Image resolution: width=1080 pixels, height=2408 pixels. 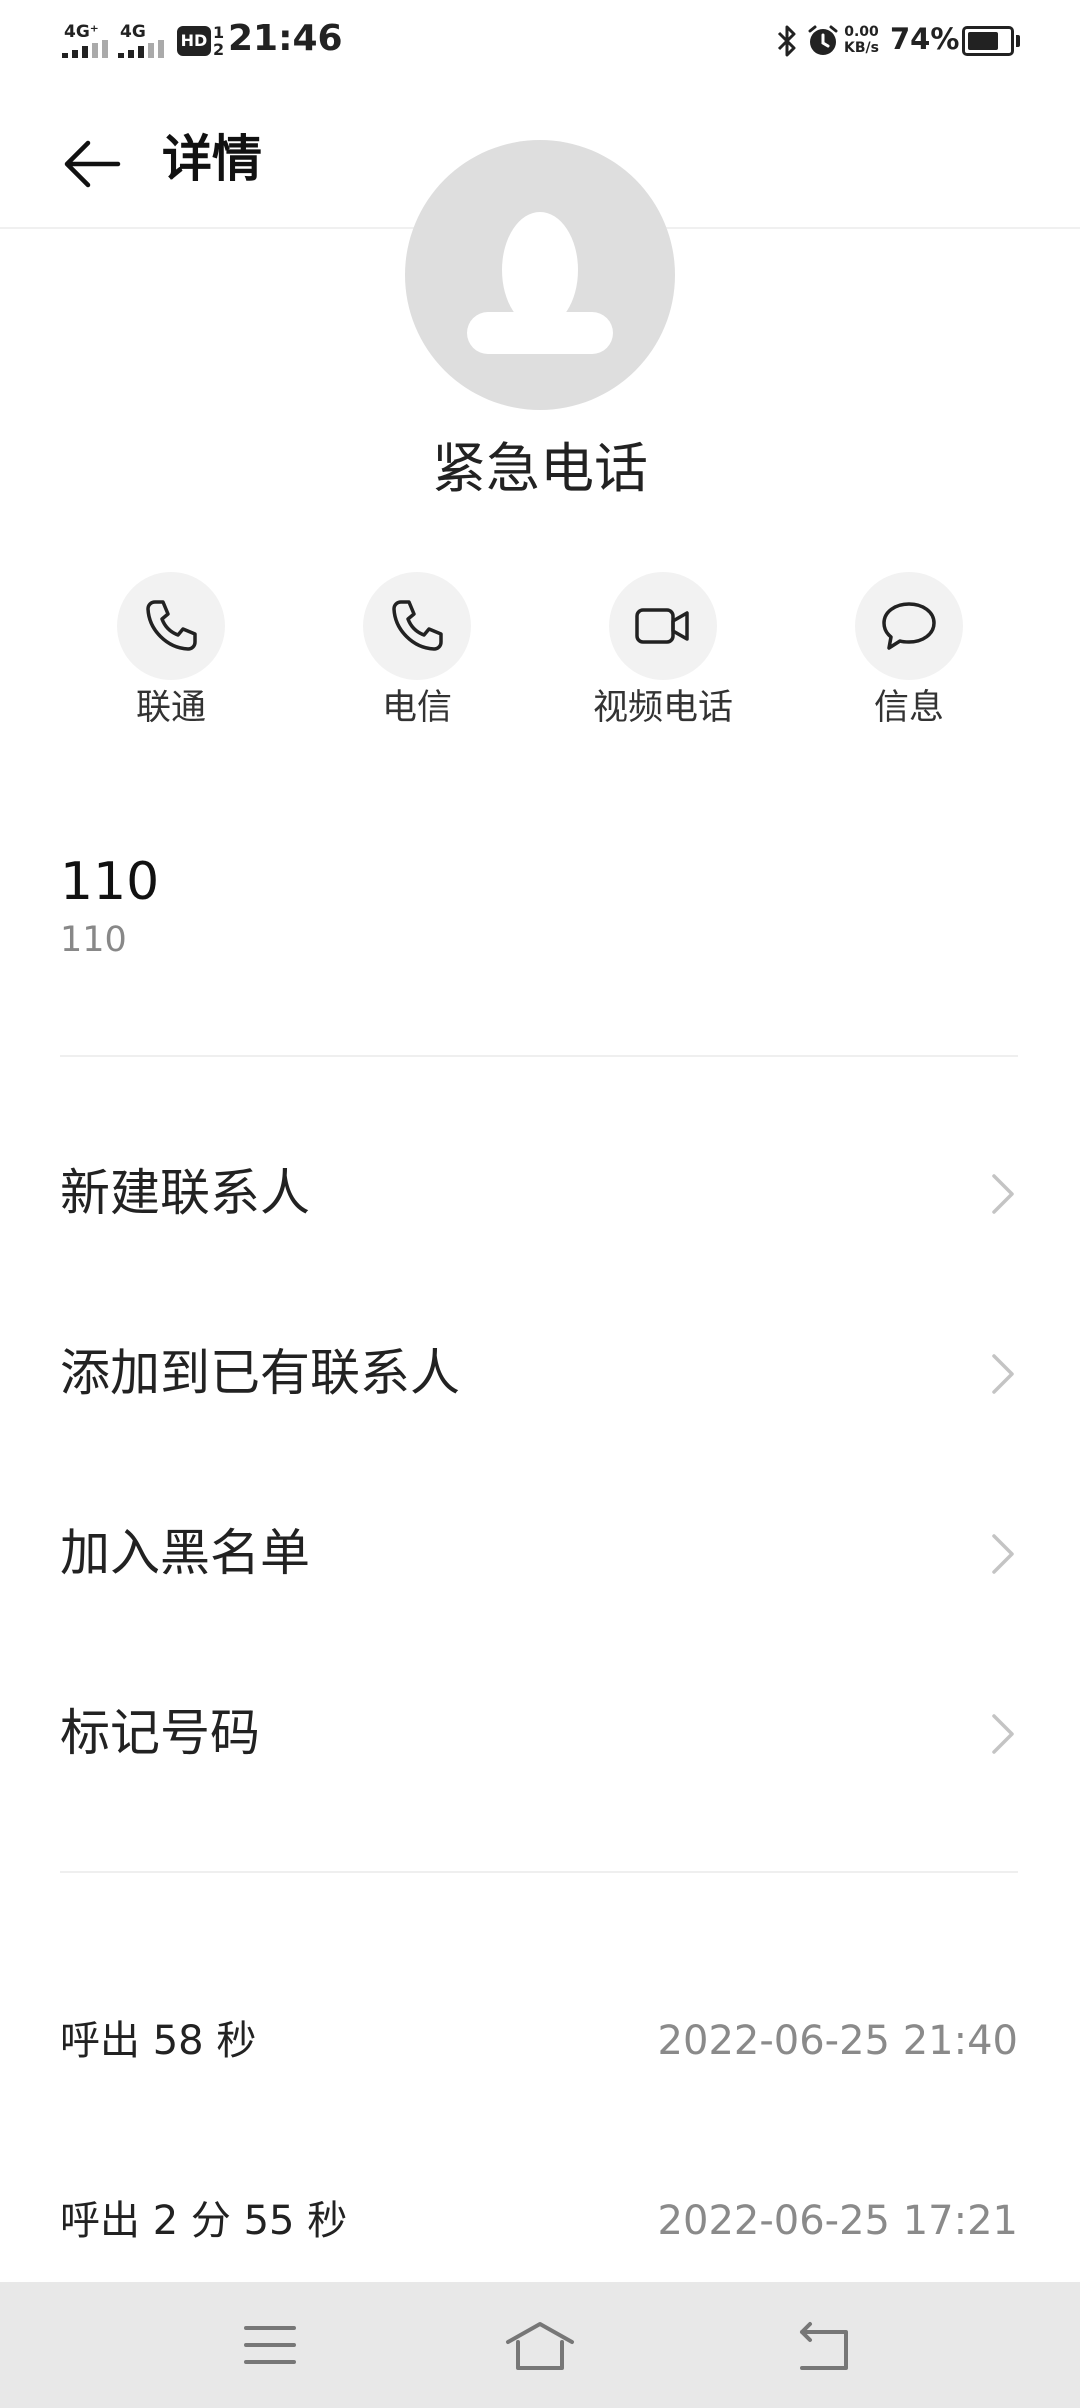 What do you see at coordinates (146, 40) in the screenshot?
I see `sim2-signal-icon: 4G` at bounding box center [146, 40].